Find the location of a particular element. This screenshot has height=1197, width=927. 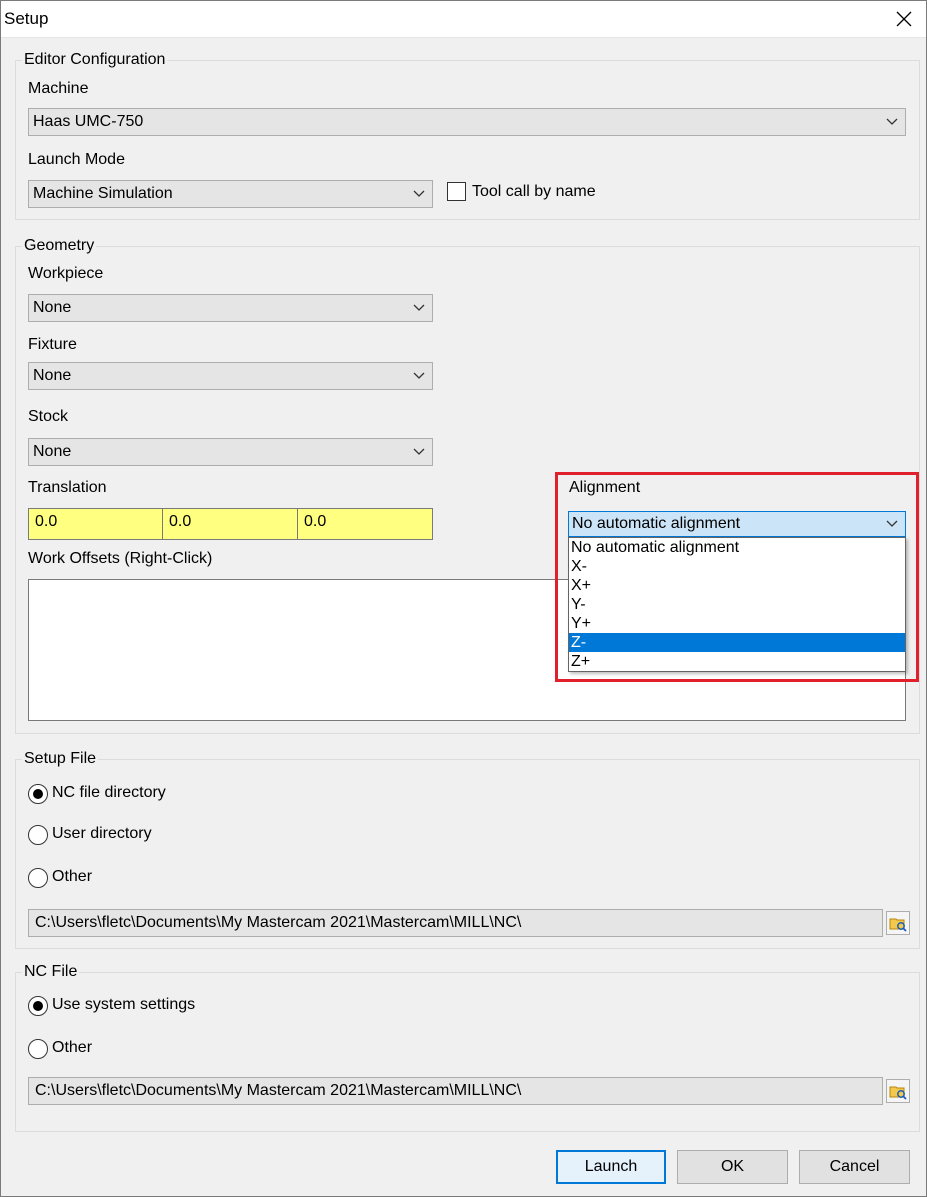

alignment-option: Y- is located at coordinates (737, 604).